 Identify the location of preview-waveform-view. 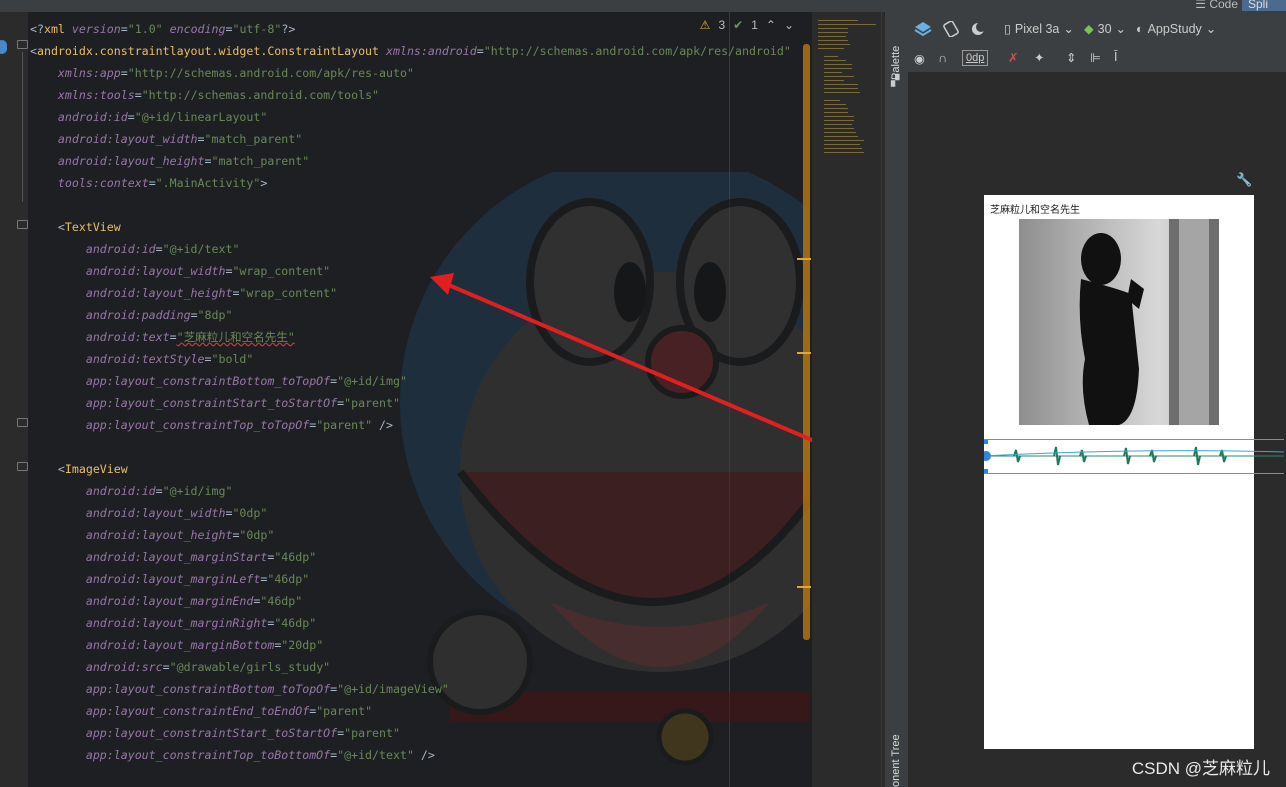
(1134, 456).